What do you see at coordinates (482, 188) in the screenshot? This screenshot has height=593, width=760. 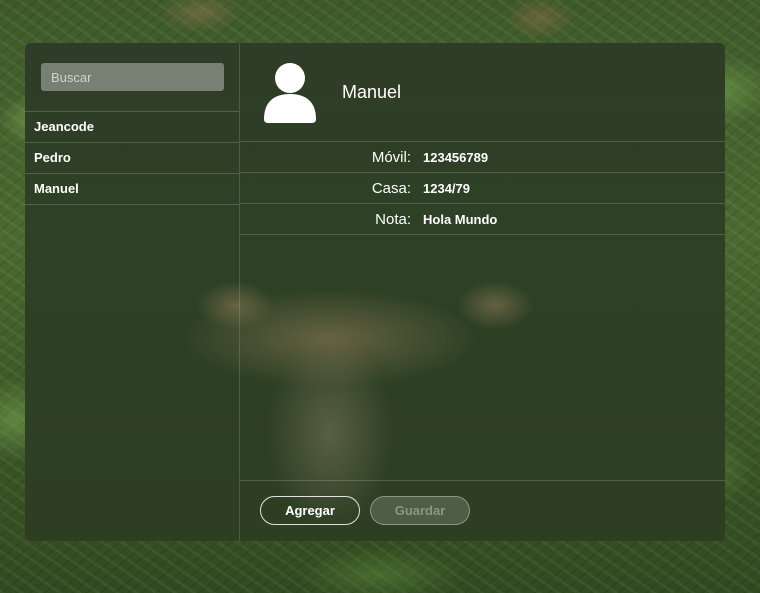 I see `field-row-home: Casa: 1234/79` at bounding box center [482, 188].